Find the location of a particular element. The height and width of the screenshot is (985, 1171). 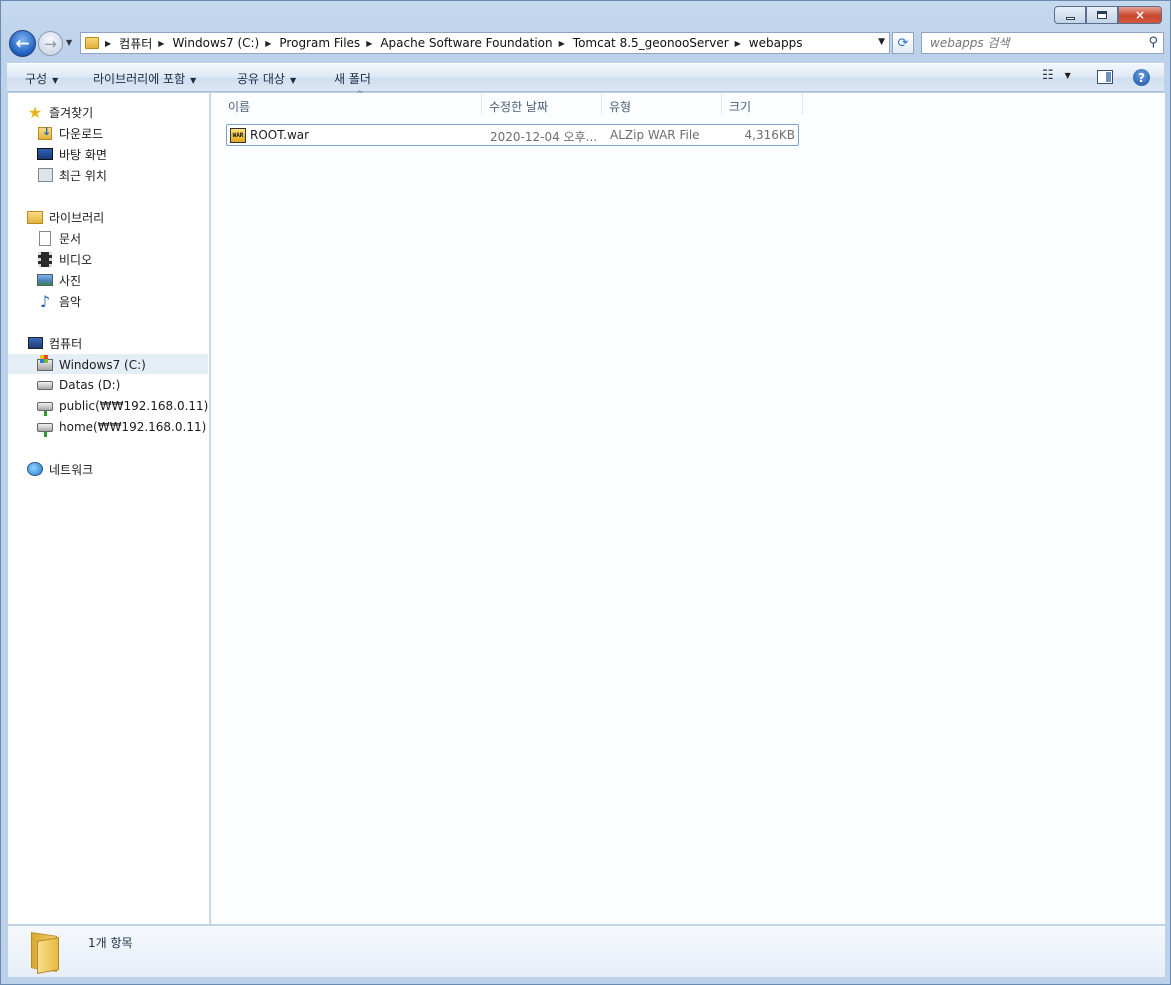

sidebar-item-label: public(₩₩192.168.0.11) (Y: is located at coordinates (134, 406).